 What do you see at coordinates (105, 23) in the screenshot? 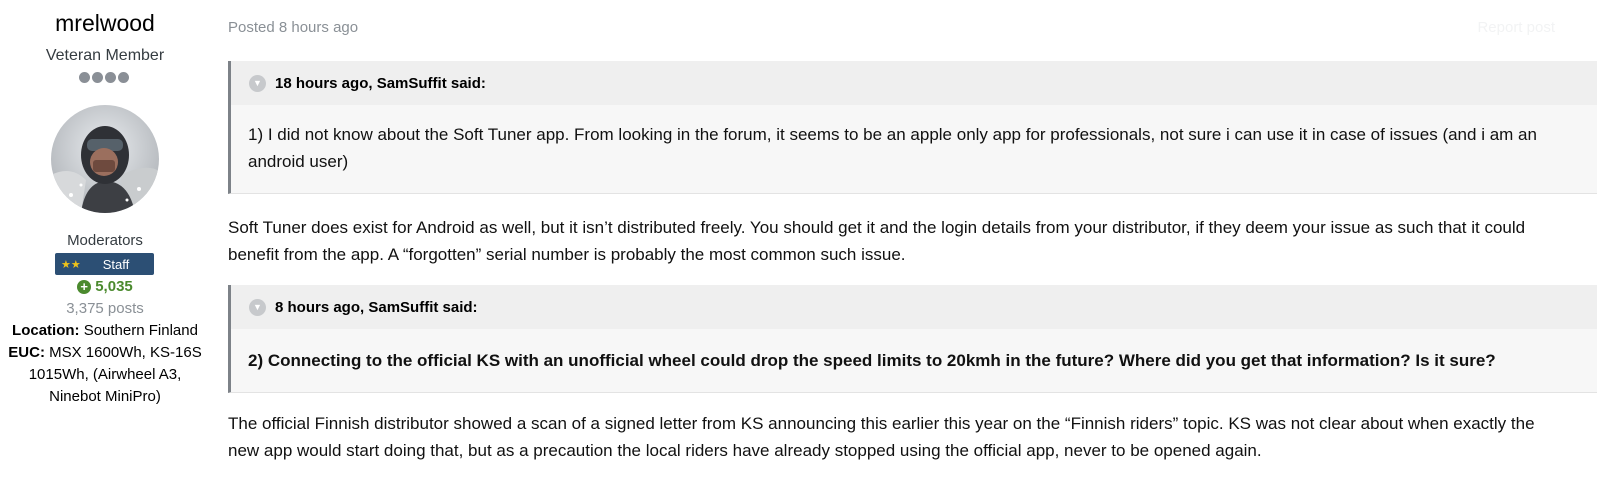
I see `author-name: mrelwood` at bounding box center [105, 23].